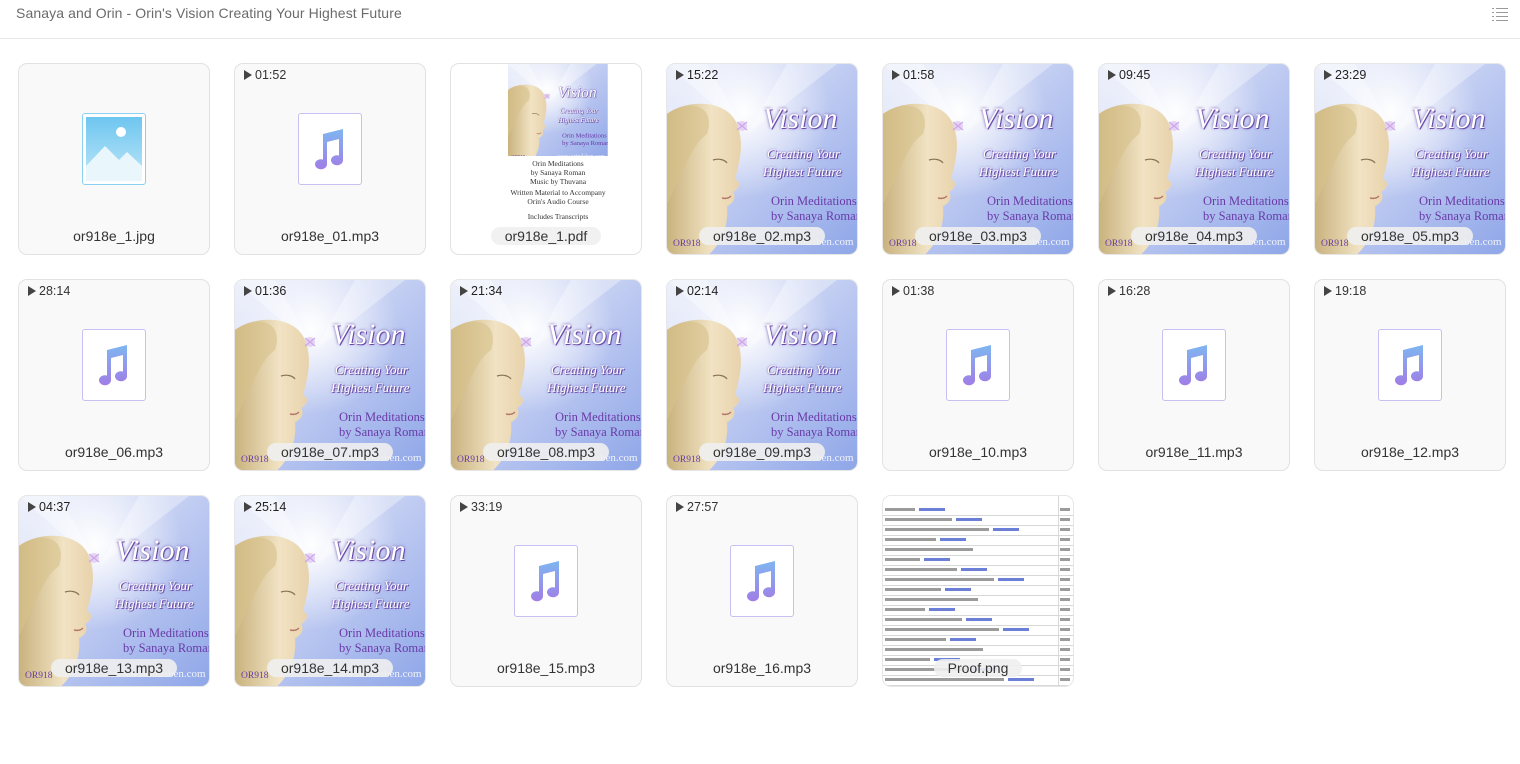 Image resolution: width=1520 pixels, height=764 pixels. Describe the element at coordinates (1410, 375) in the screenshot. I see `file-tile: 19:18 or918e_12.mp3` at that location.